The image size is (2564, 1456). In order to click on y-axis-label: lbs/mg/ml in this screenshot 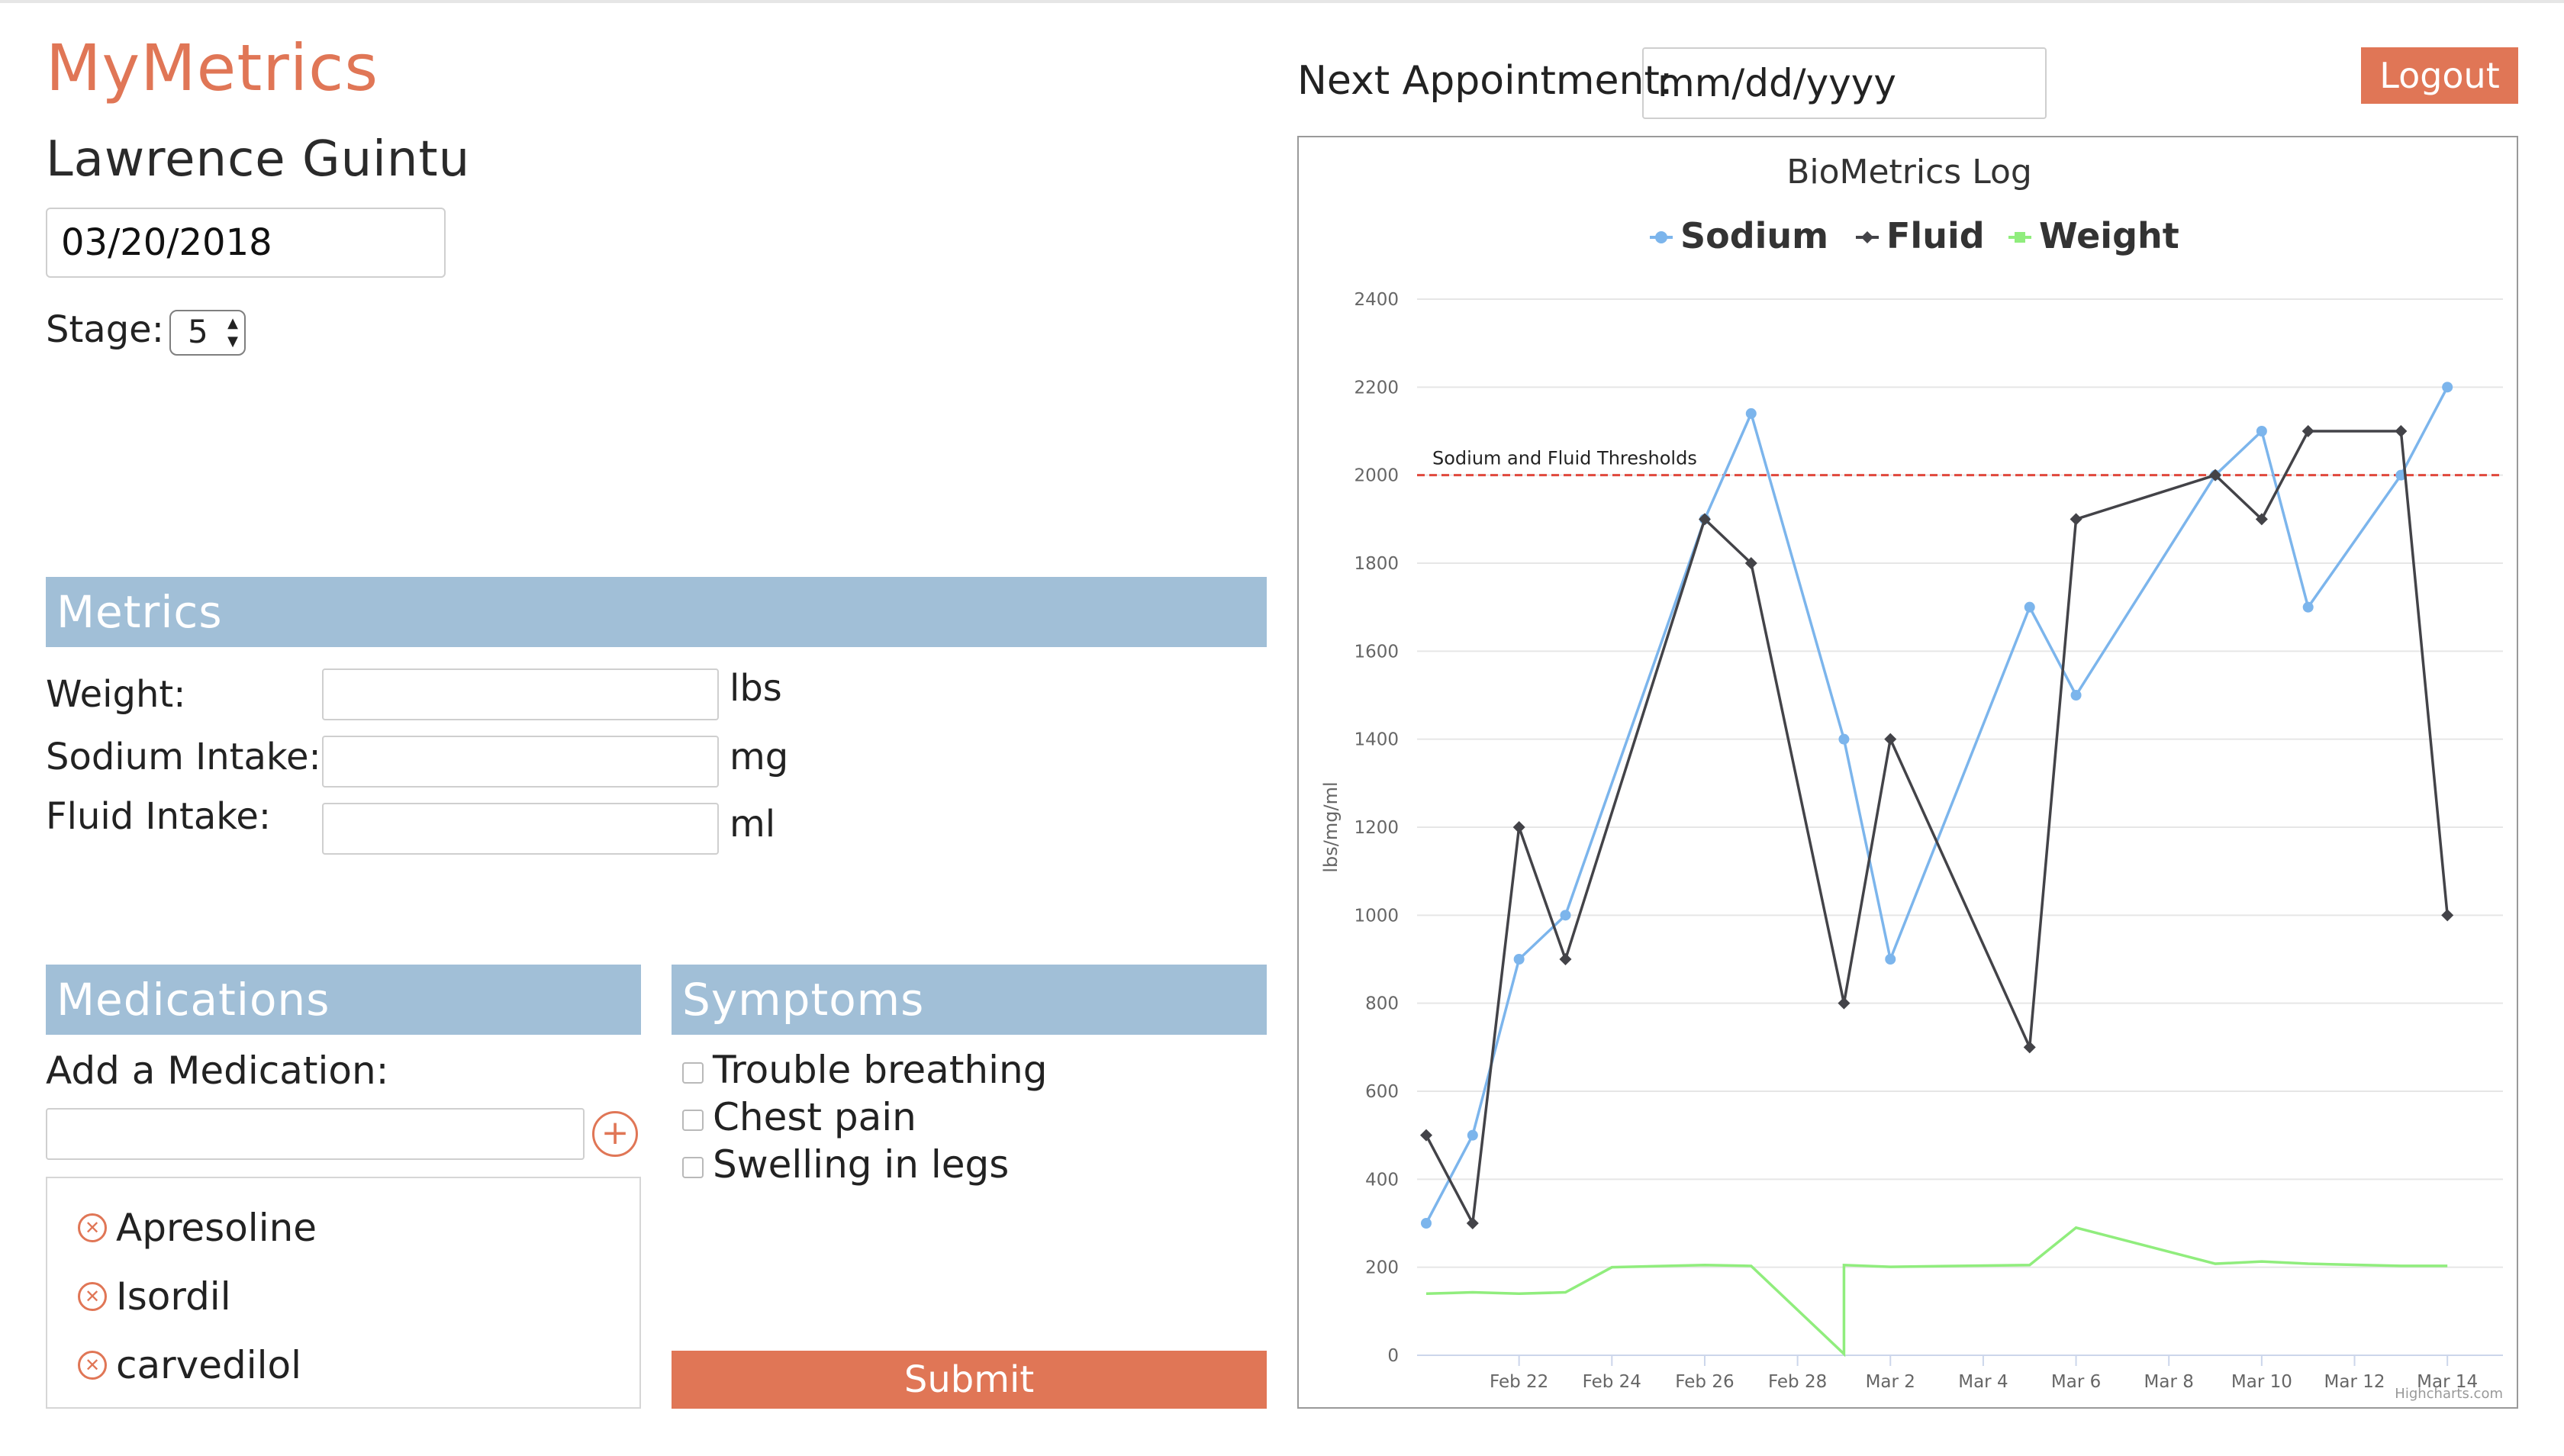, I will do `click(1331, 826)`.